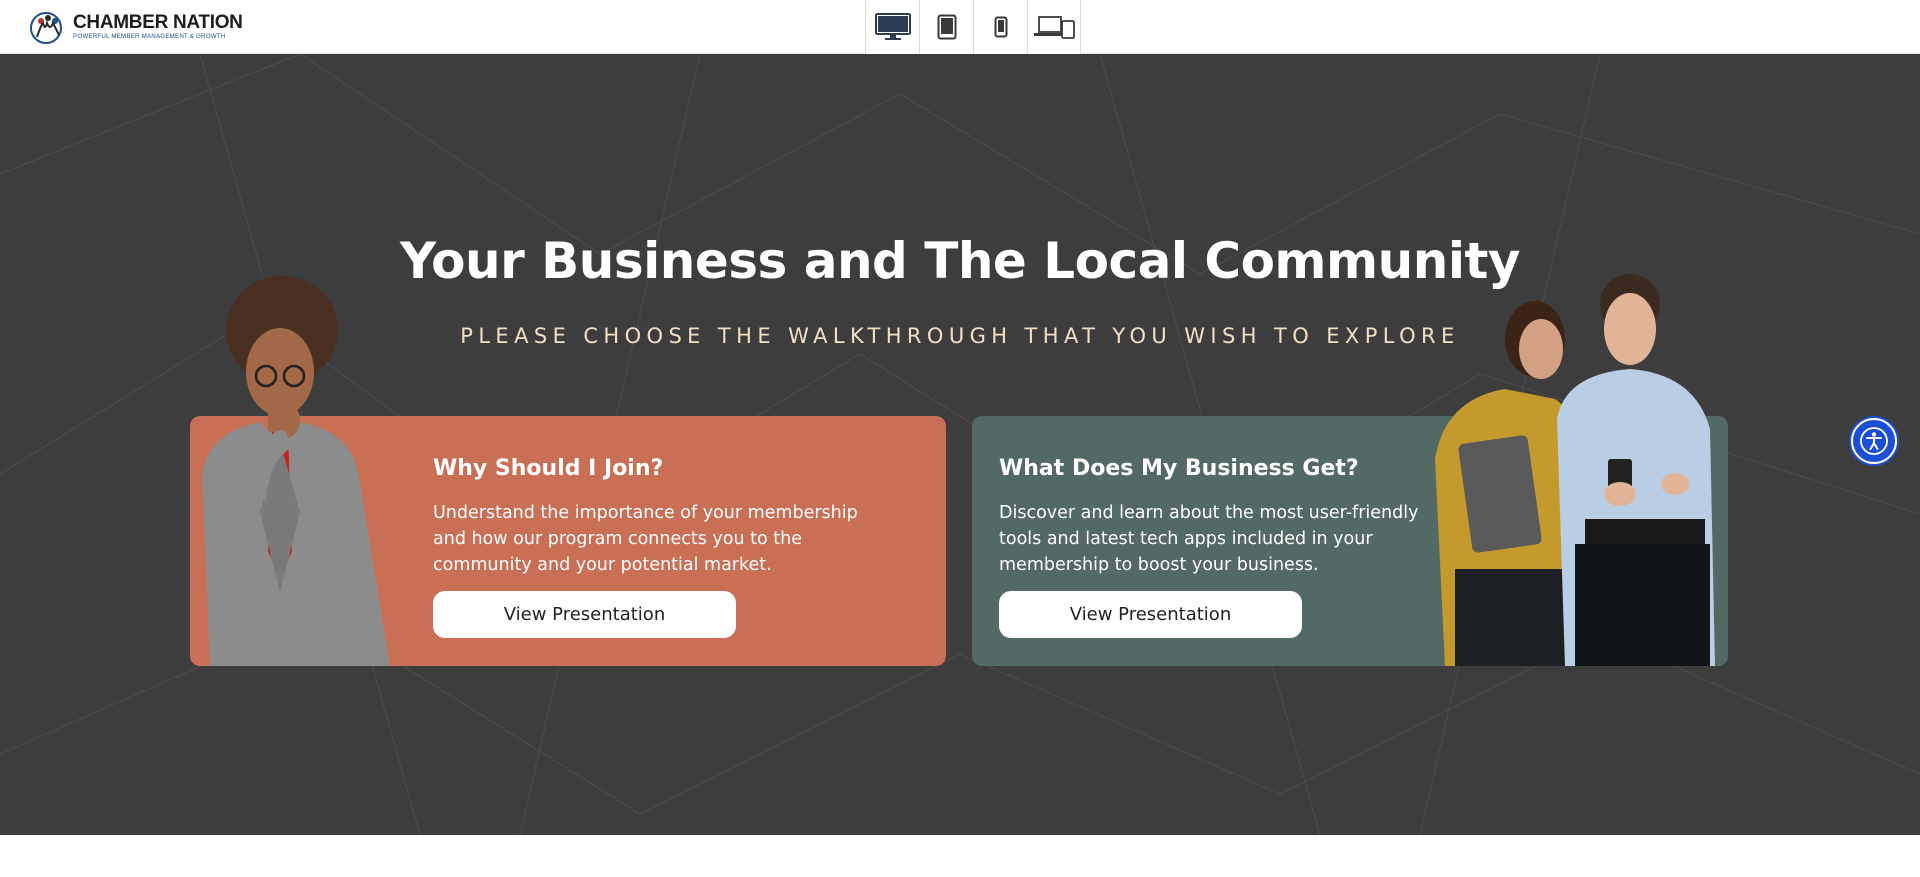 This screenshot has height=877, width=1920. I want to click on tablet-view-button, so click(946, 27).